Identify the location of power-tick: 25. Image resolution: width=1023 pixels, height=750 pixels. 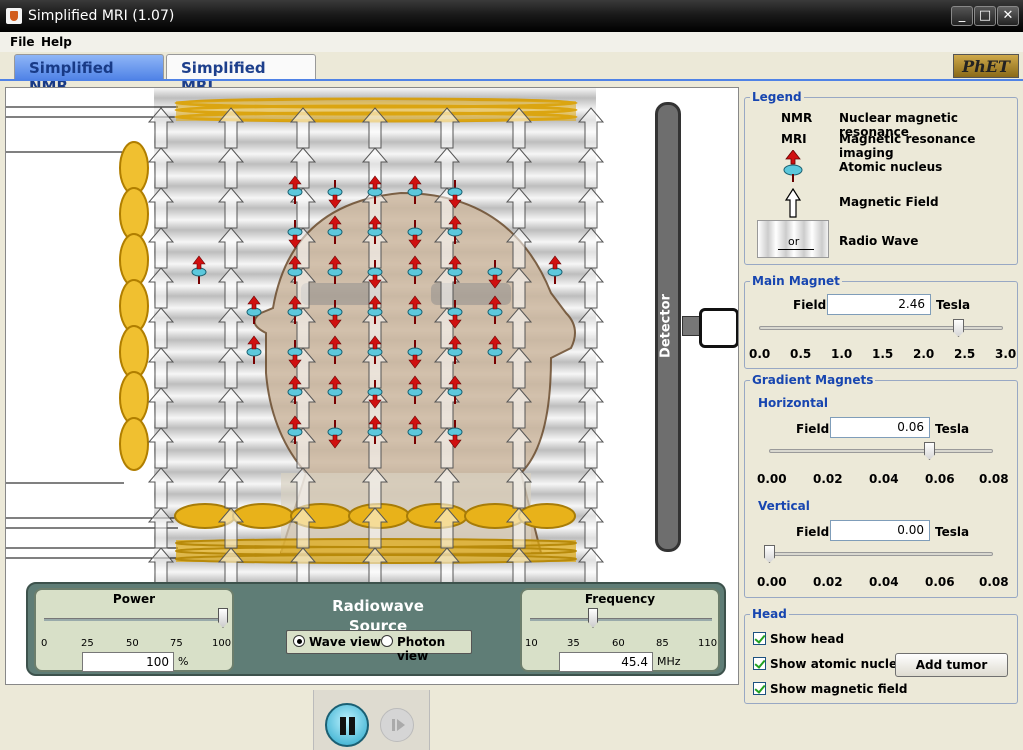
(87, 643).